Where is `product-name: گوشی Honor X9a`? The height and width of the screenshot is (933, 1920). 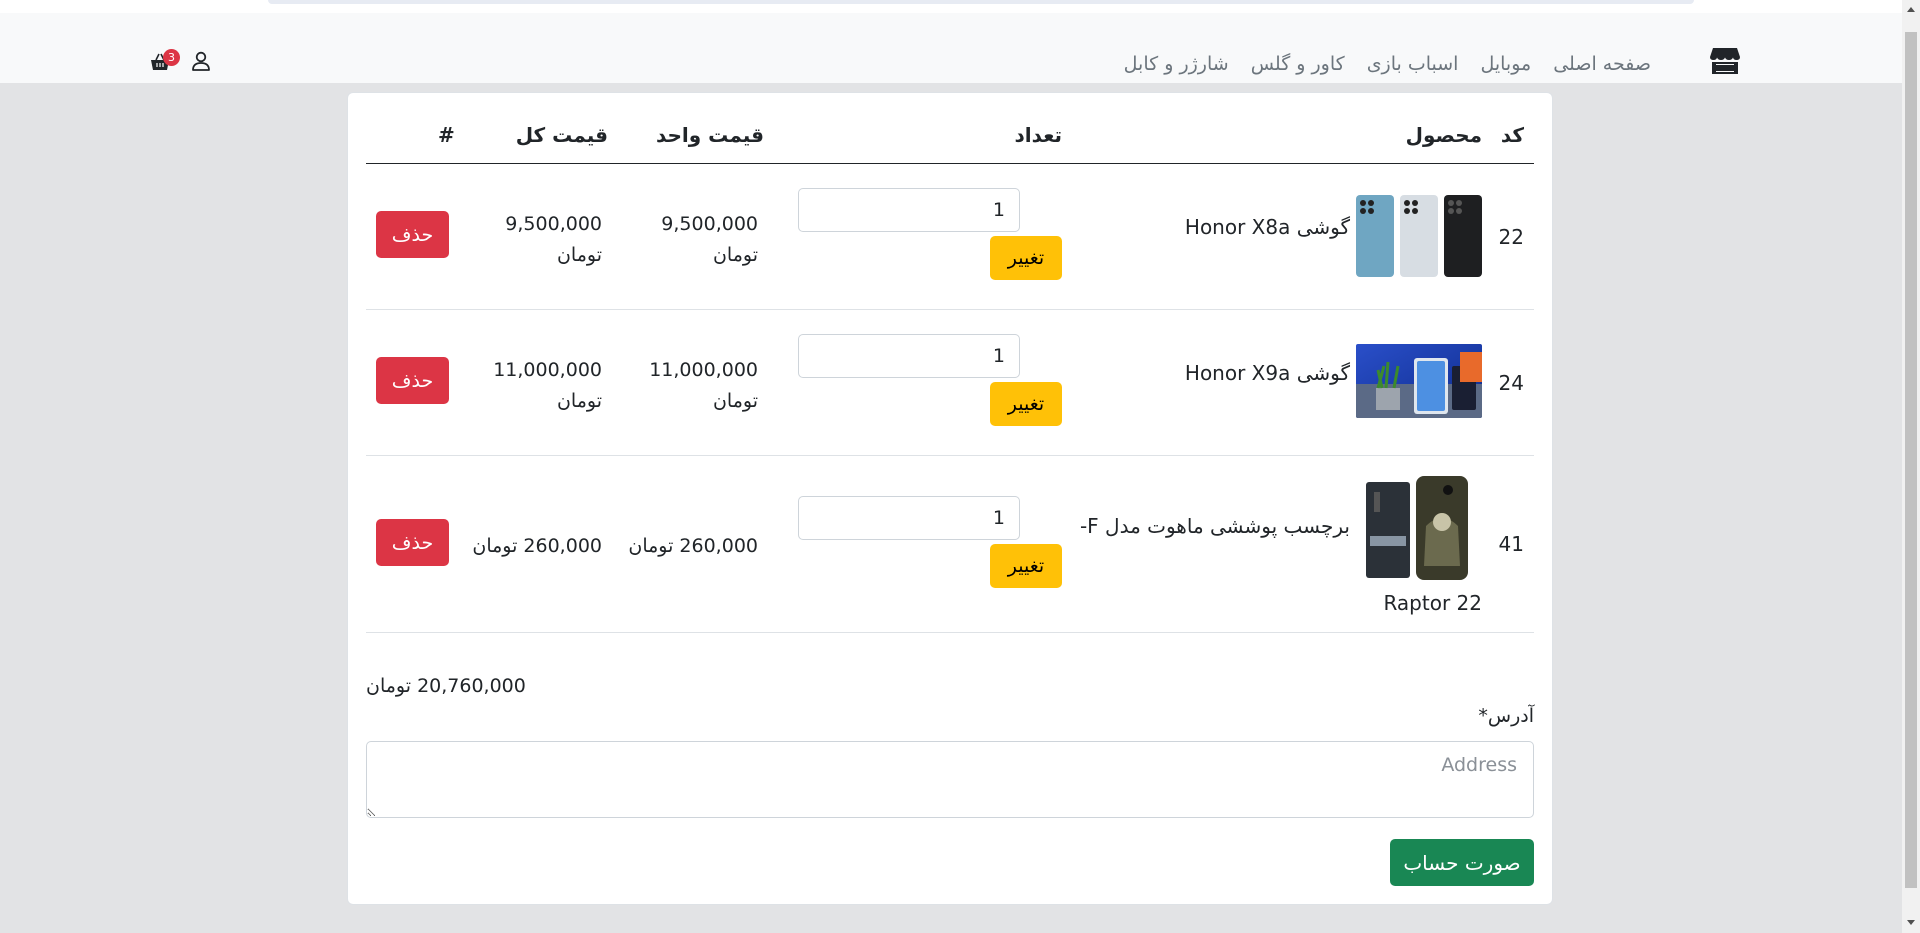 product-name: گوشی Honor X9a is located at coordinates (1267, 373).